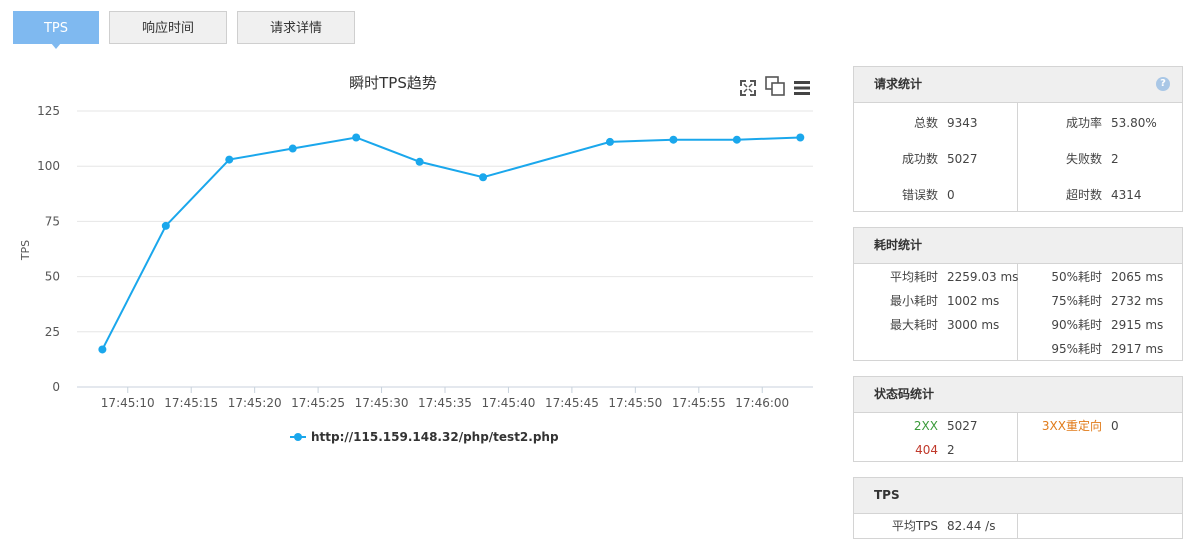 This screenshot has height=551, width=1200. I want to click on status-3xx-value: 0, so click(1115, 426).